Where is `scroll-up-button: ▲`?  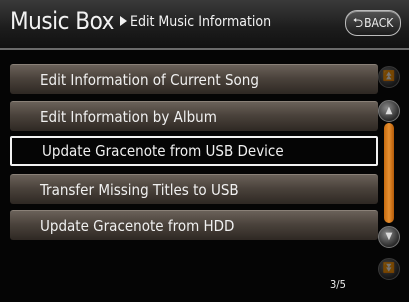
scroll-up-button: ▲ is located at coordinates (389, 111).